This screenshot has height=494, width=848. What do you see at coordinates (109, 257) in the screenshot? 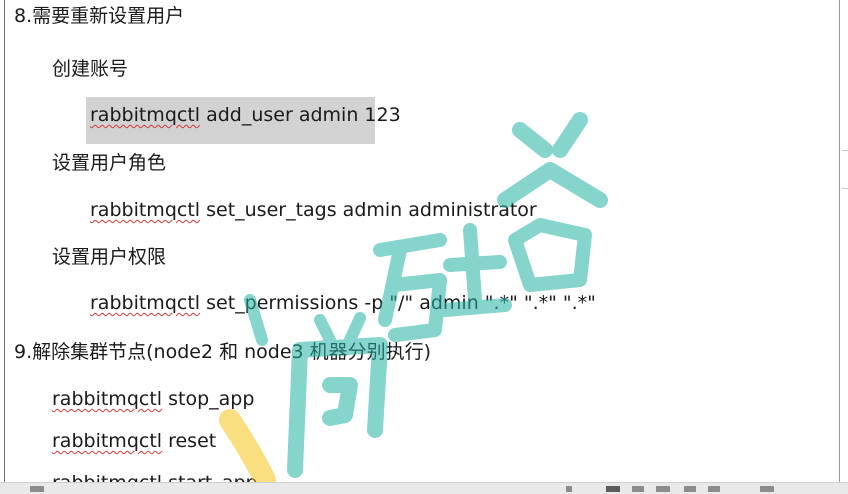
I see `set-permissions-label: 设置用户权限` at bounding box center [109, 257].